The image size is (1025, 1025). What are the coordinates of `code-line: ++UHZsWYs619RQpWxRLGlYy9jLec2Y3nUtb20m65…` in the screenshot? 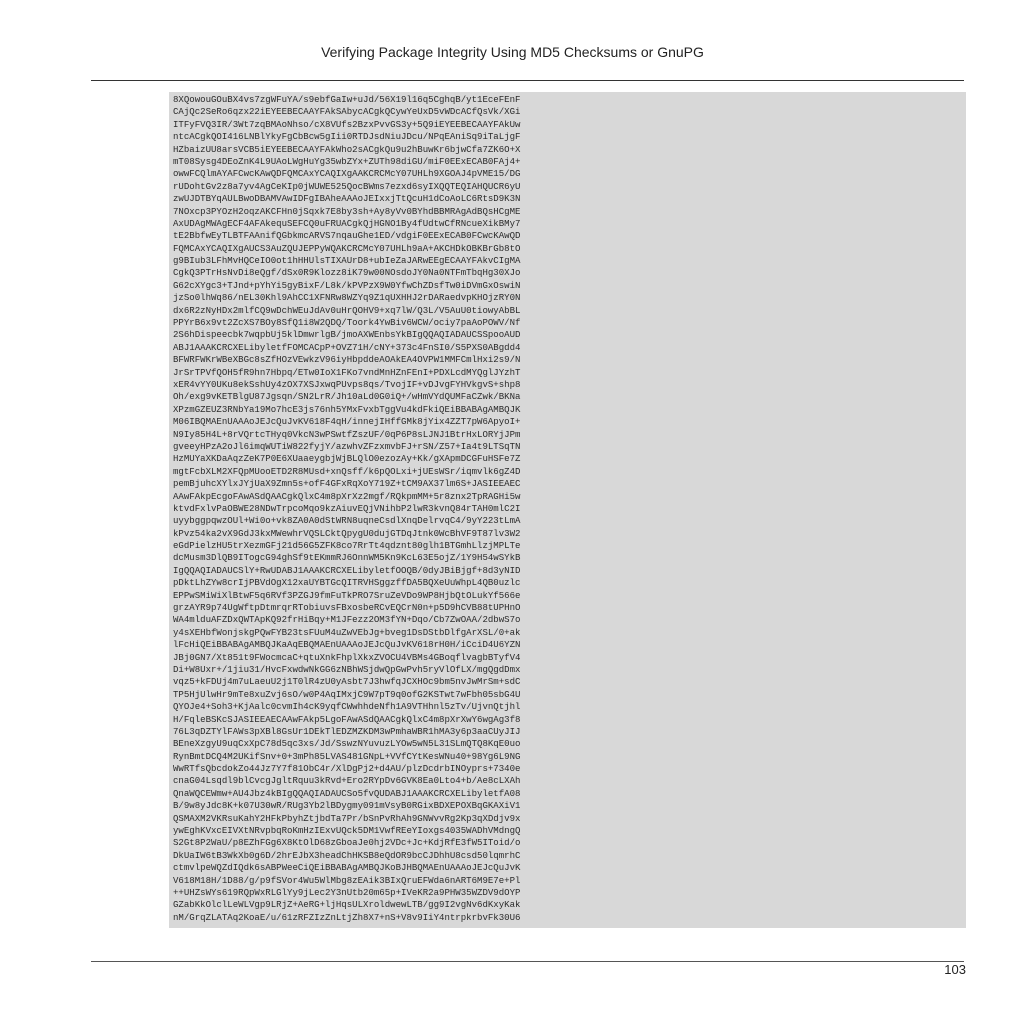 It's located at (347, 892).